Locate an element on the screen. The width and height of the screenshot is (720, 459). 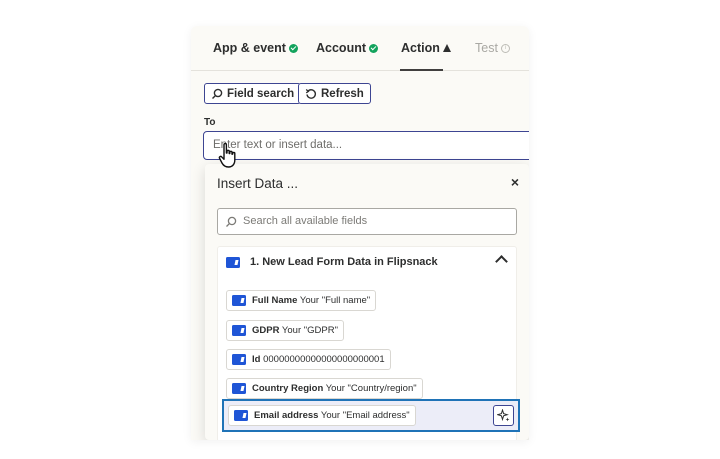
field-key: Id is located at coordinates (256, 359).